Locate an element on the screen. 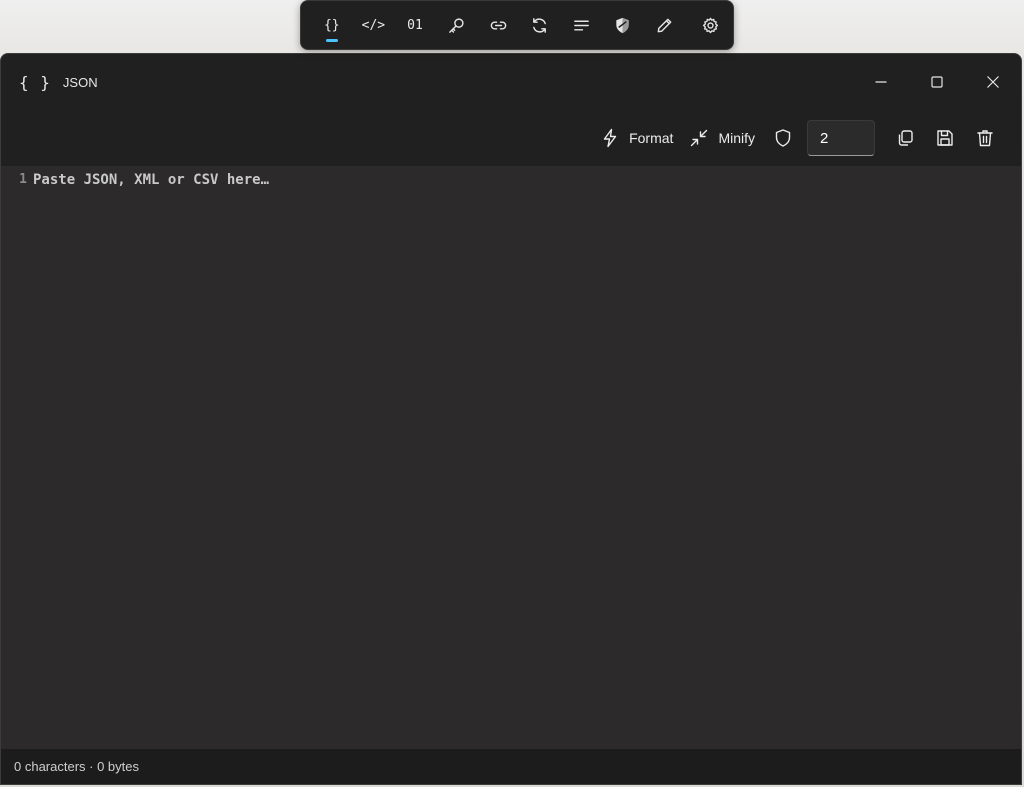  save-button is located at coordinates (945, 138).